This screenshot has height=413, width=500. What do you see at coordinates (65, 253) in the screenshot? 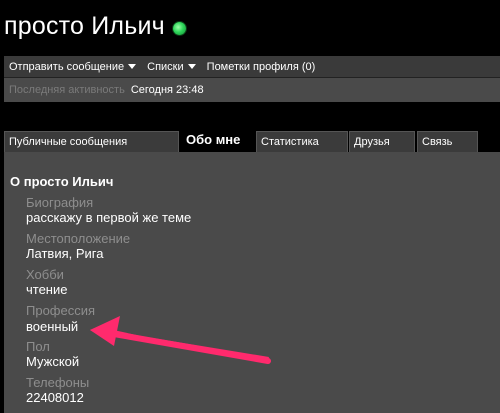
I see `location-value: Латвия, Рига` at bounding box center [65, 253].